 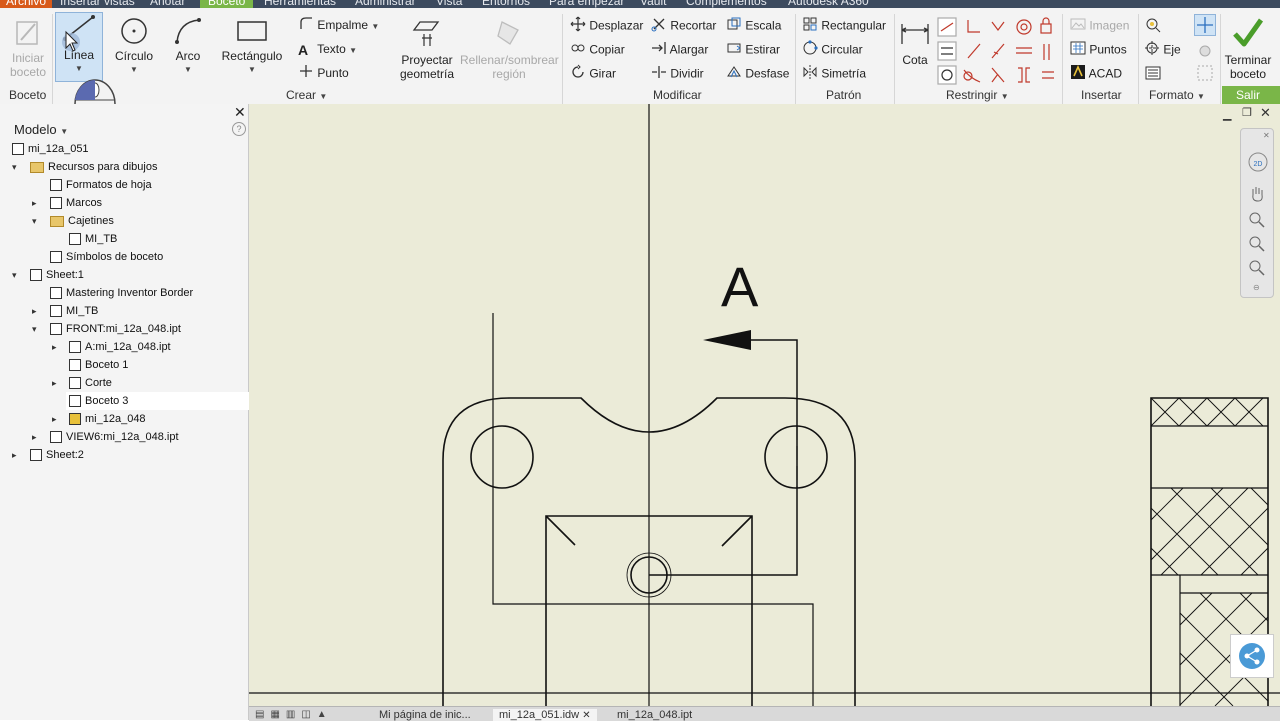 What do you see at coordinates (509, 48) in the screenshot?
I see `rellenar-region-button: Rellenar/sombrear región` at bounding box center [509, 48].